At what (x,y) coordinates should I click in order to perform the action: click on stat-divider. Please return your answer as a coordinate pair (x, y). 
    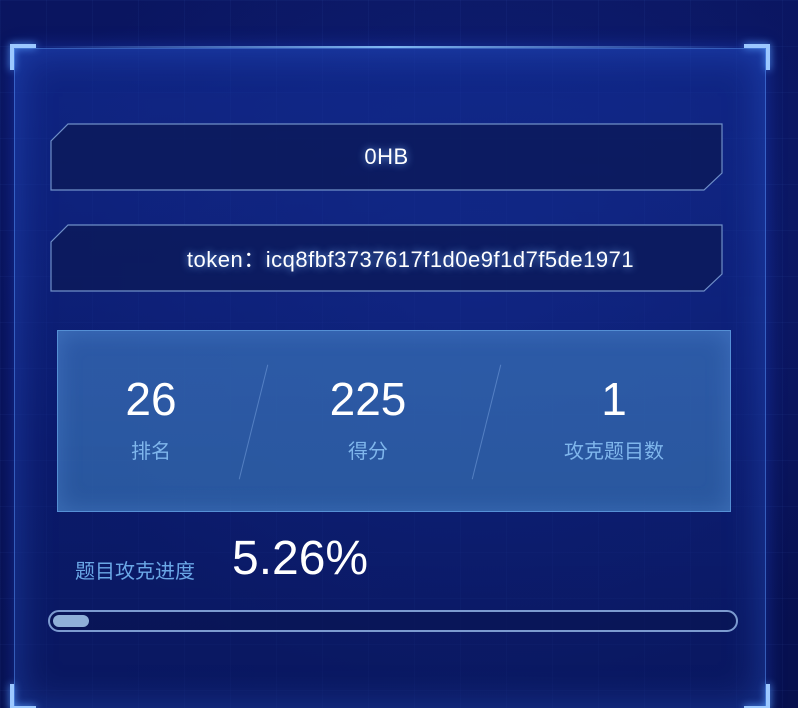
    Looking at the image, I should click on (486, 422).